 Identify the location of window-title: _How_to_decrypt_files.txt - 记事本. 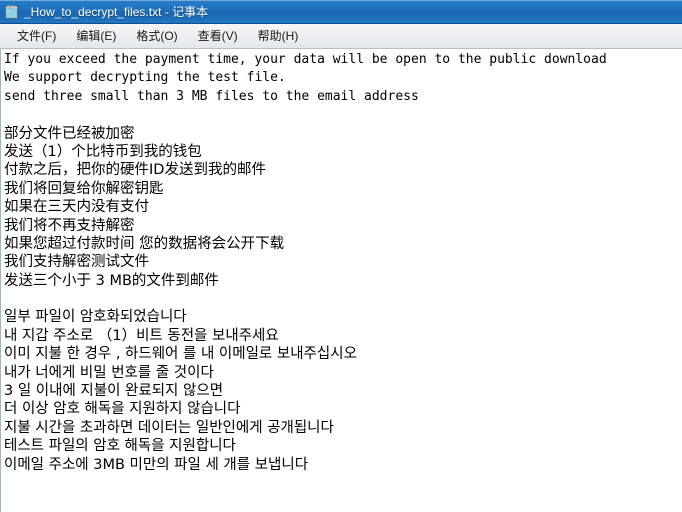
(116, 11).